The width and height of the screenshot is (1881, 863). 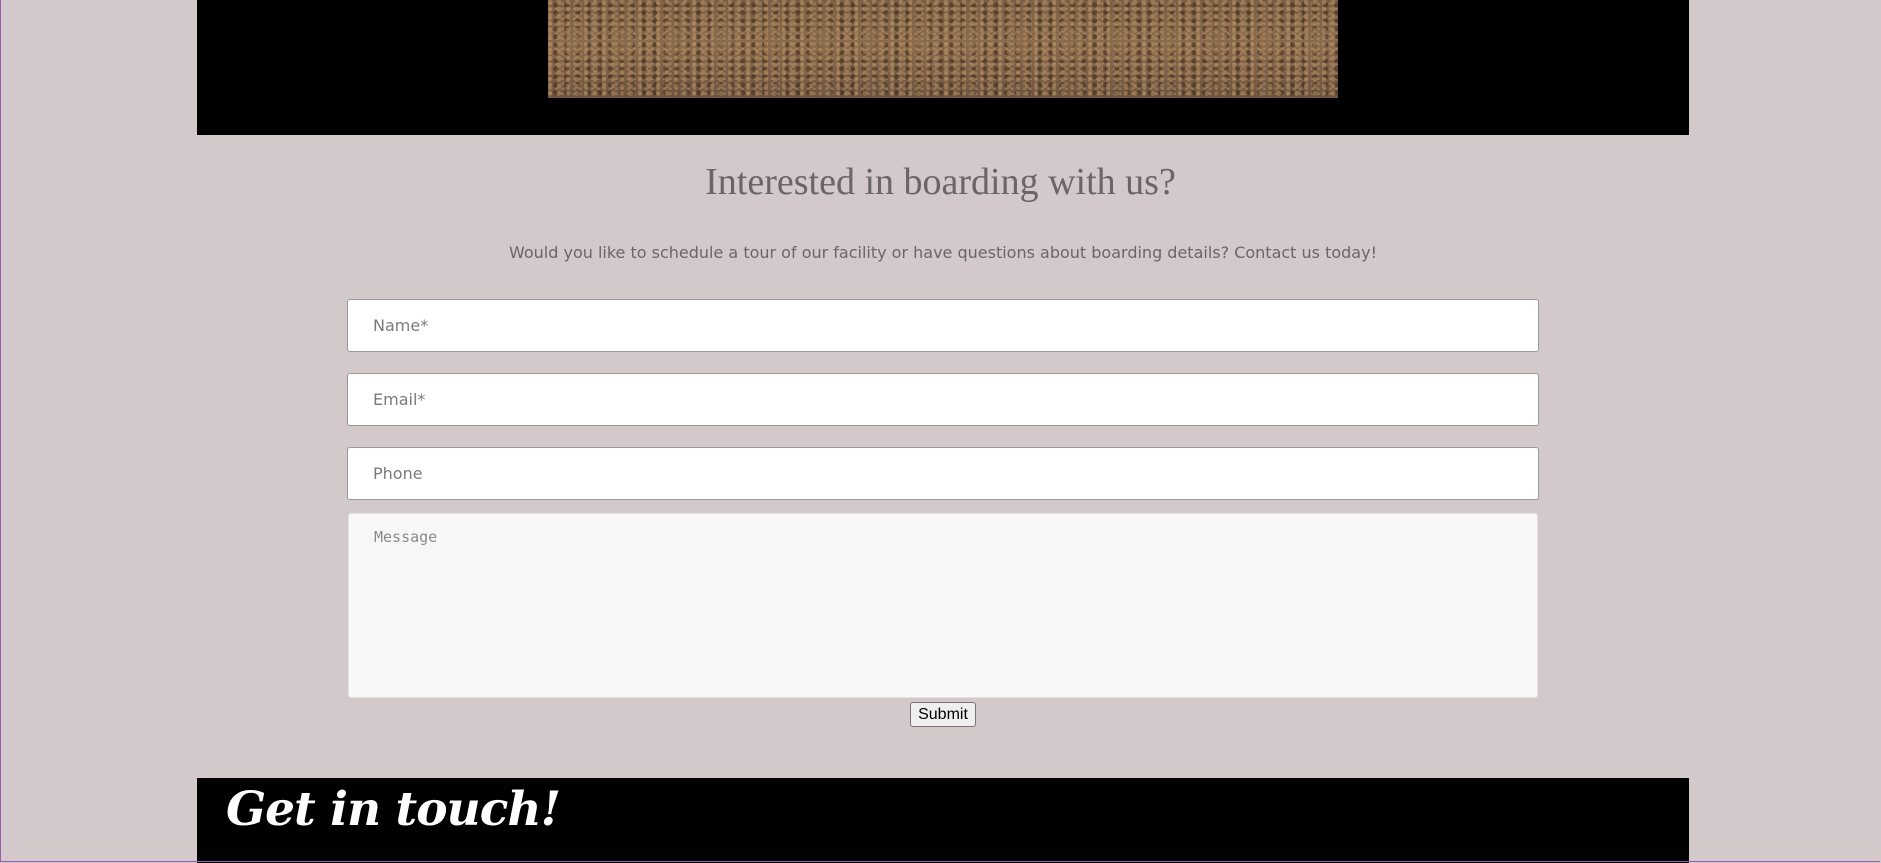 What do you see at coordinates (943, 49) in the screenshot?
I see `hero-image` at bounding box center [943, 49].